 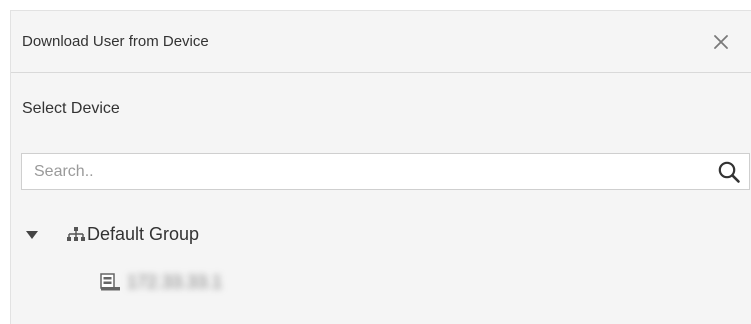 I want to click on search-button, so click(x=729, y=172).